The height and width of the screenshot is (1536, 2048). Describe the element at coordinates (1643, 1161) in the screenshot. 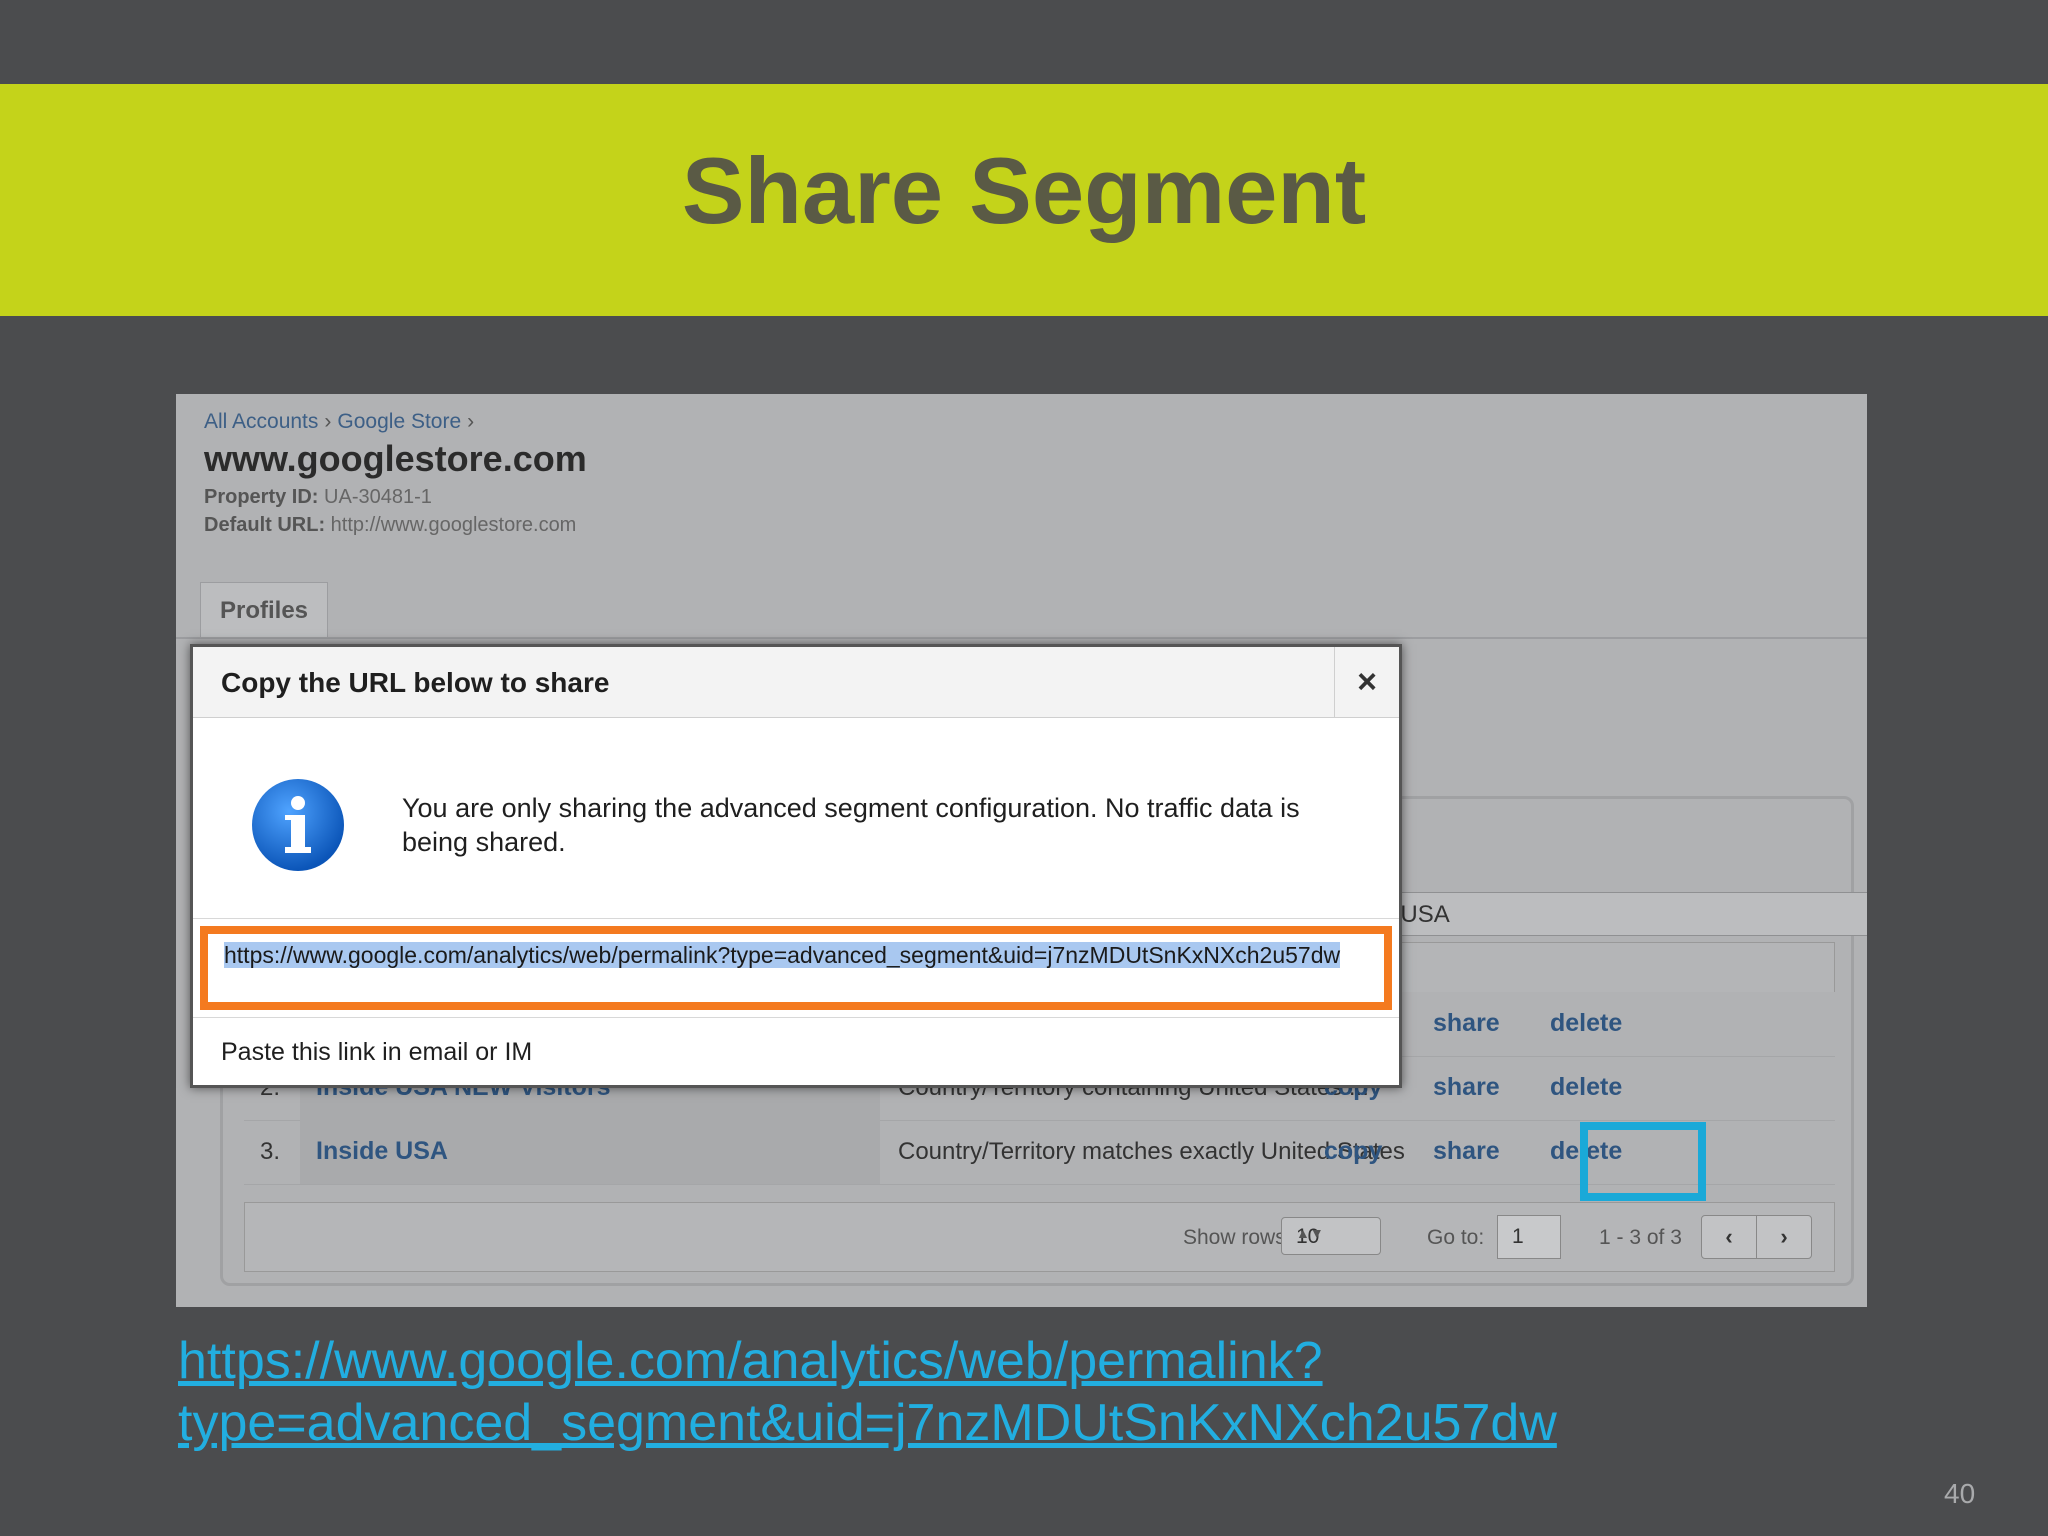

I see `share-highlight-box` at that location.